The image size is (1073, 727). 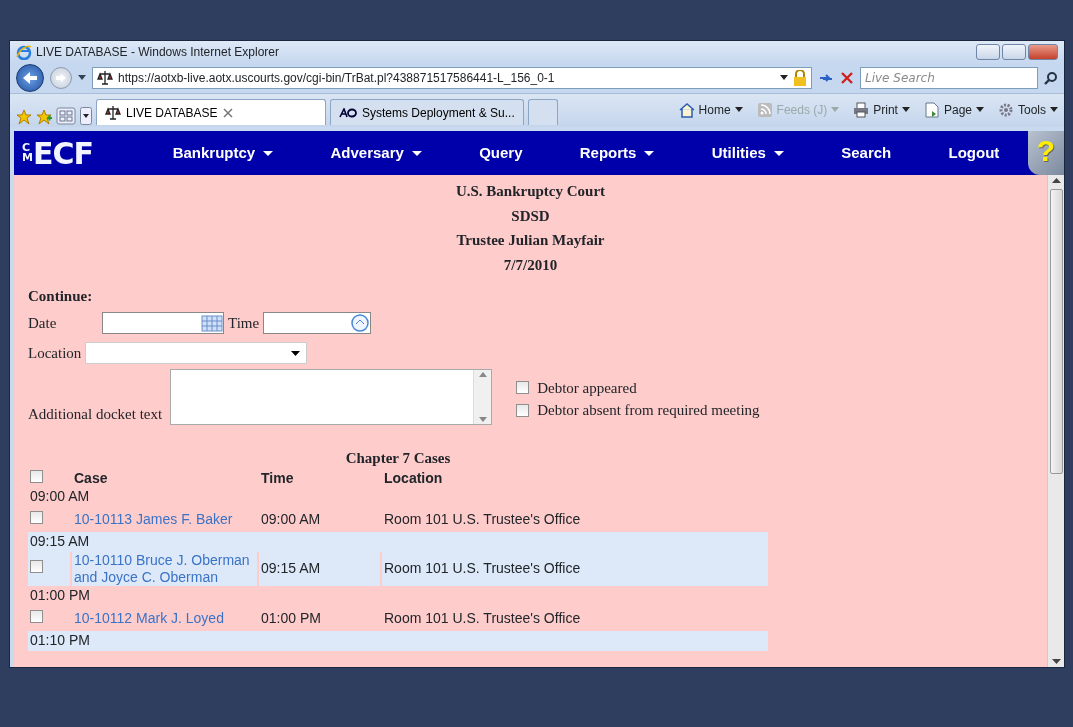 I want to click on checkbox-label: Debtor appeared, so click(x=587, y=388).